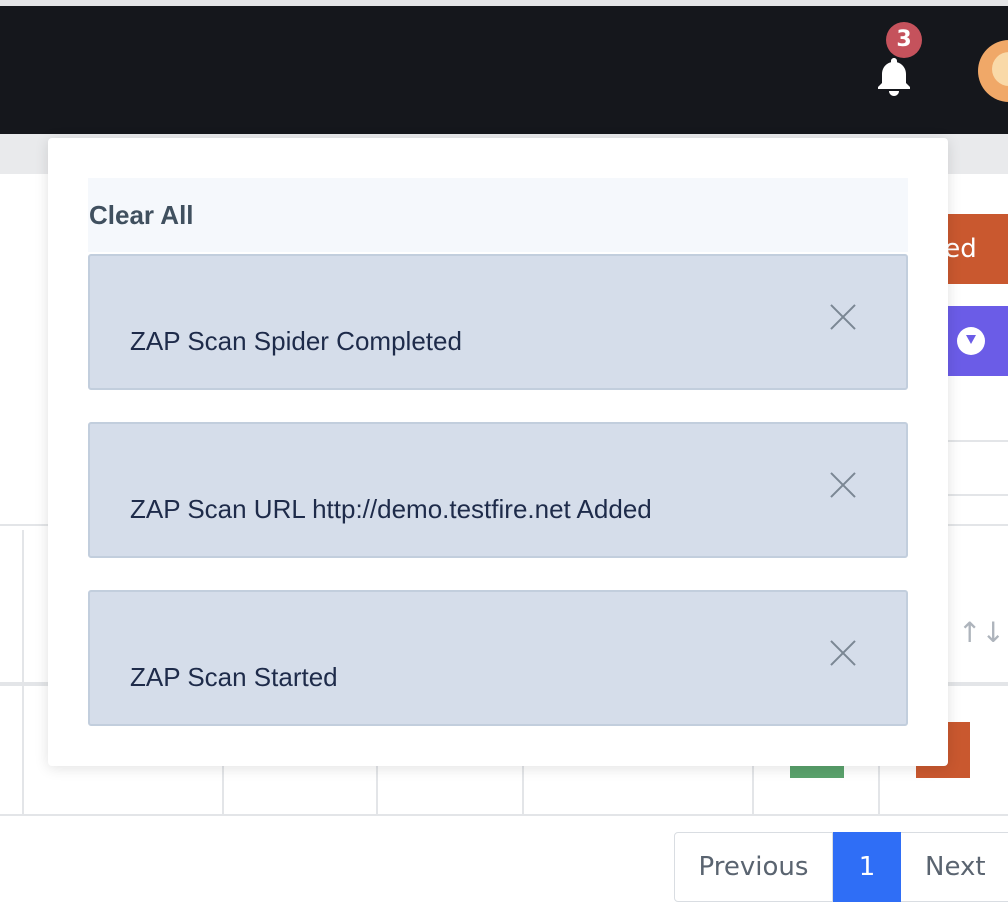  What do you see at coordinates (234, 677) in the screenshot?
I see `notification-message: ZAP Scan Started` at bounding box center [234, 677].